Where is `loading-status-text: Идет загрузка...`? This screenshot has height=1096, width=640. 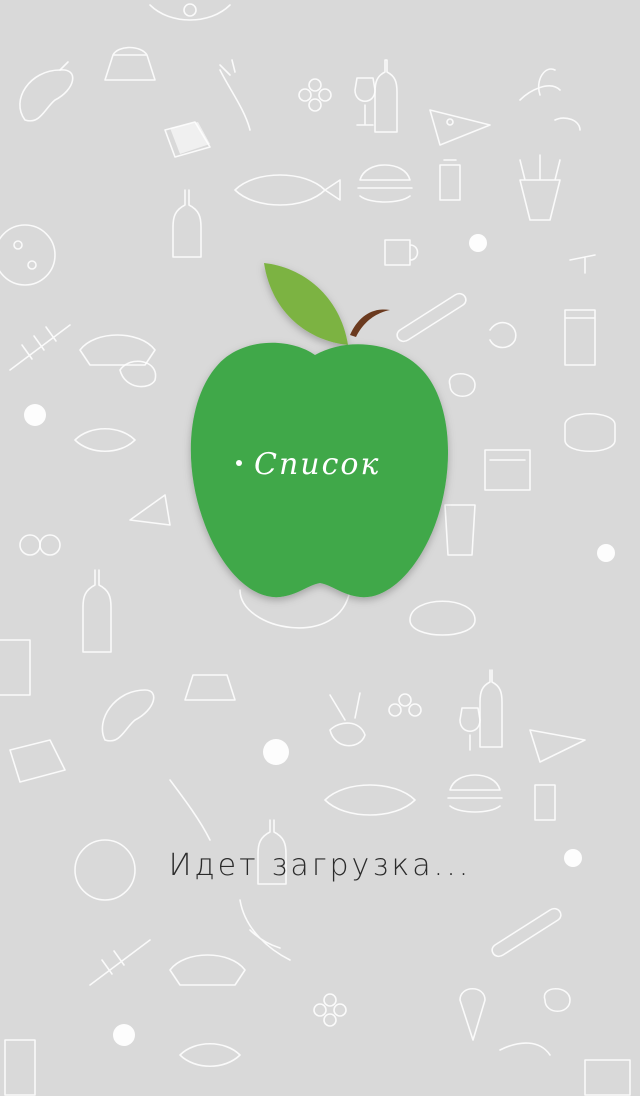
loading-status-text: Идет загрузка... is located at coordinates (320, 865).